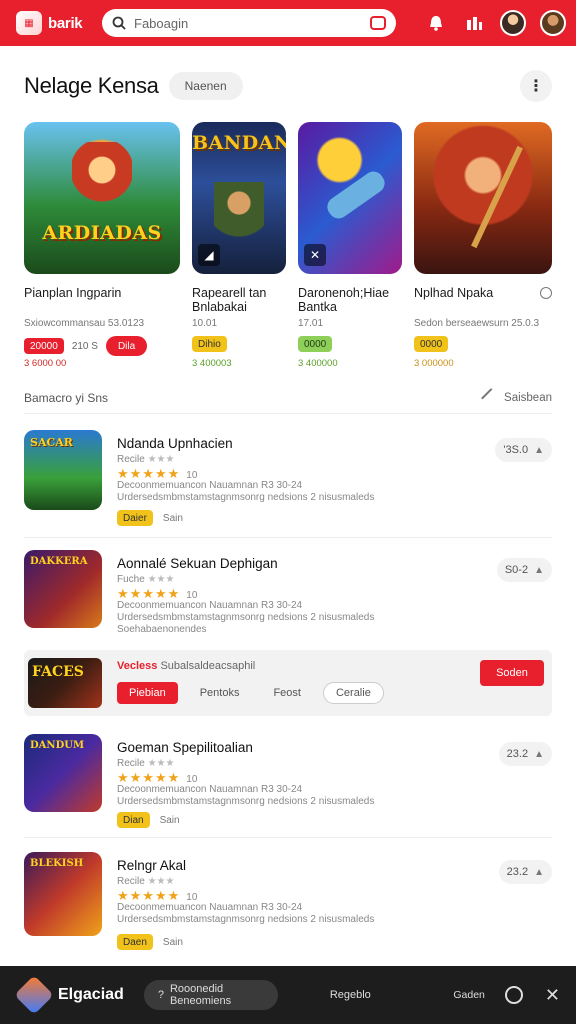 The width and height of the screenshot is (576, 1024). I want to click on search-input, so click(248, 23).